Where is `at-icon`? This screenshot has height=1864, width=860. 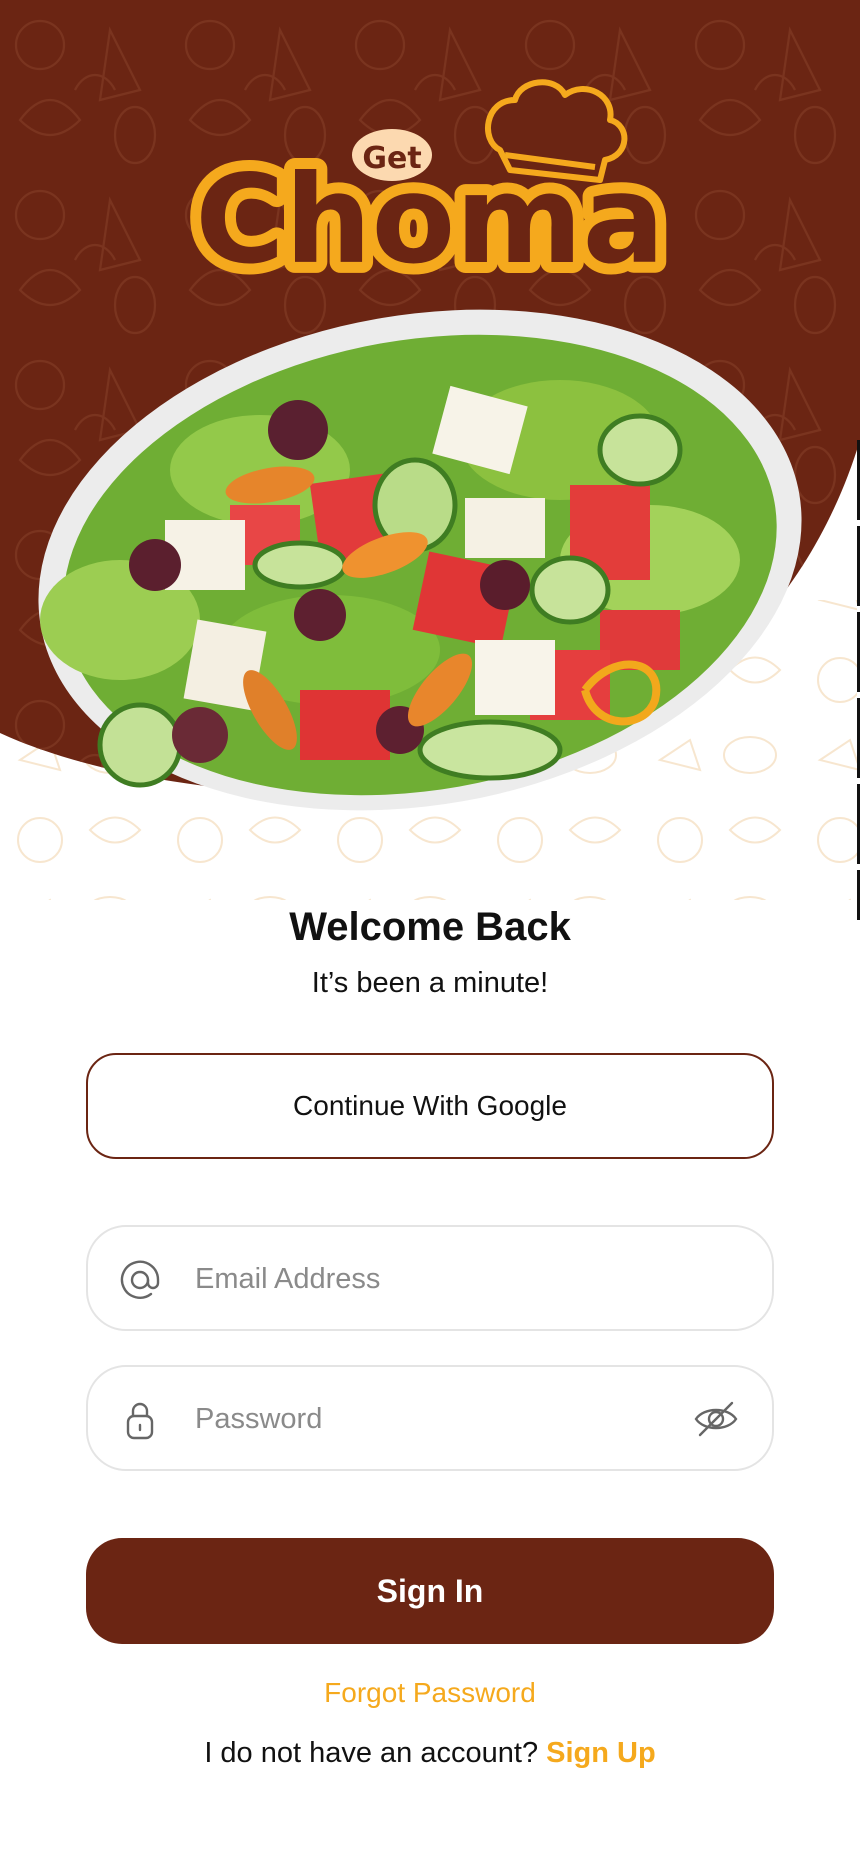 at-icon is located at coordinates (140, 1279).